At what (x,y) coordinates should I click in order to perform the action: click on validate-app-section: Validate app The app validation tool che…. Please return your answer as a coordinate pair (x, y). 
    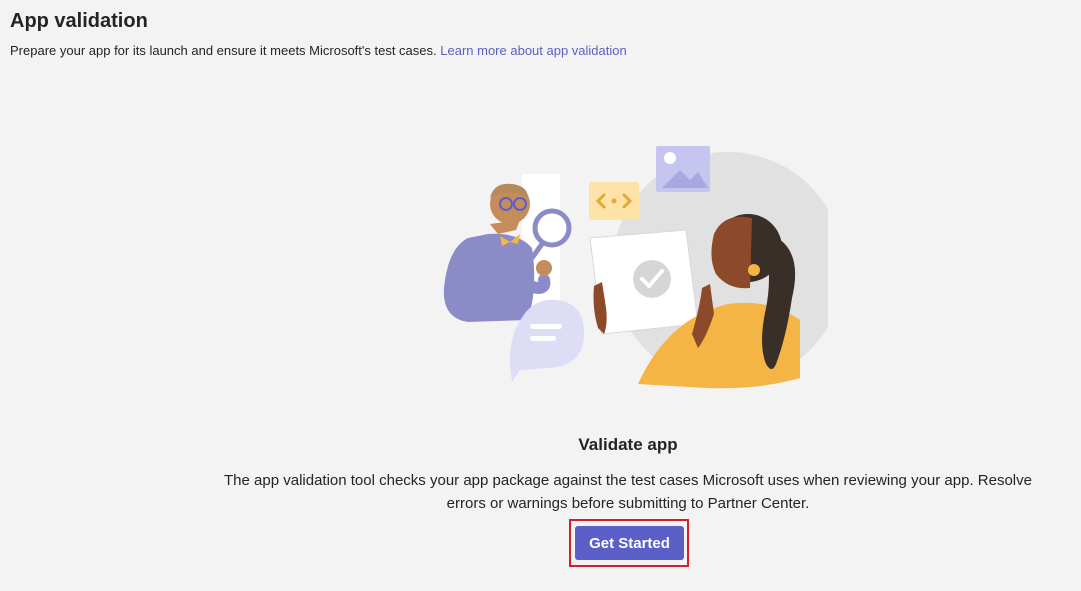
    Looking at the image, I should click on (628, 473).